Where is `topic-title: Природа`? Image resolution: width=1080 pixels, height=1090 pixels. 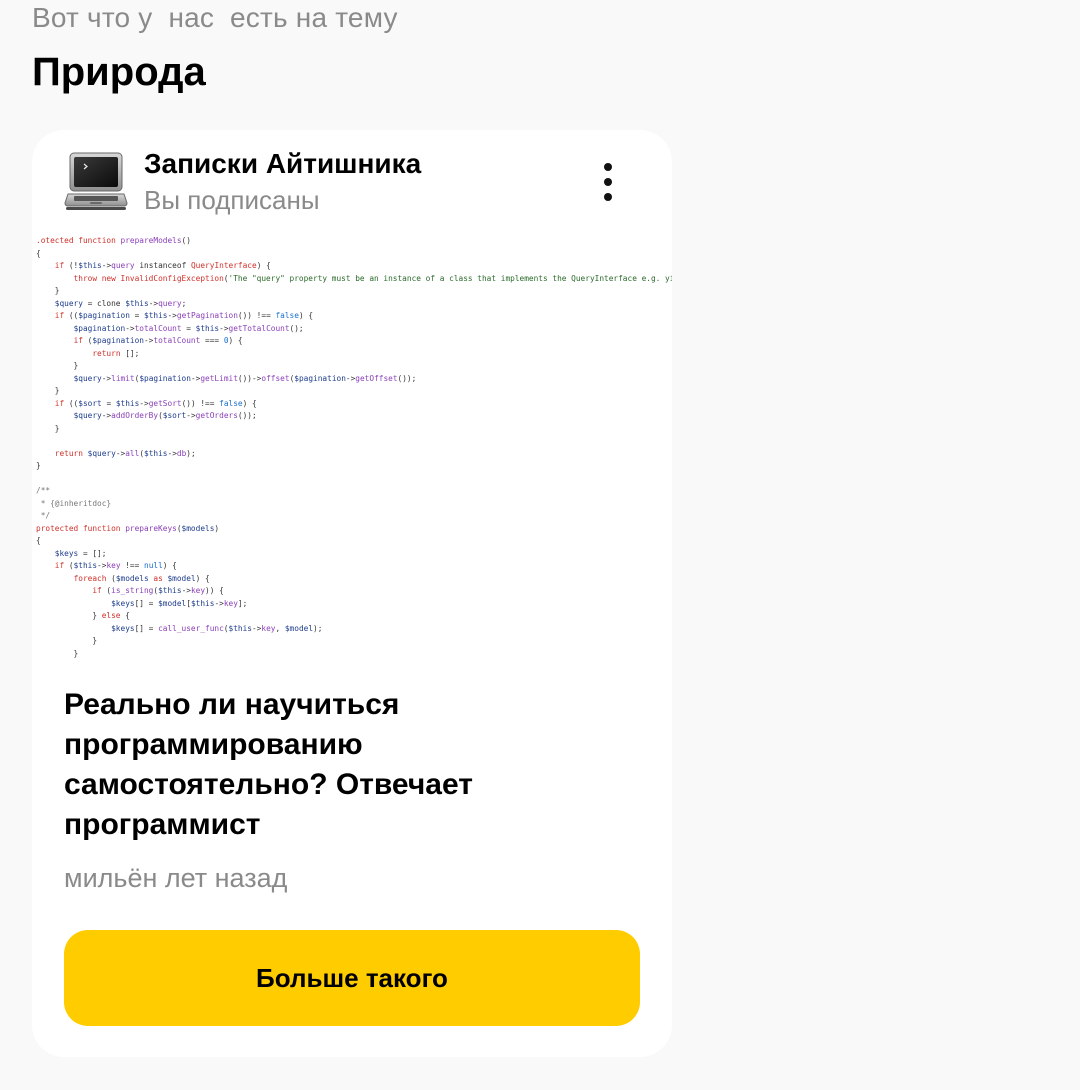 topic-title: Природа is located at coordinates (119, 72).